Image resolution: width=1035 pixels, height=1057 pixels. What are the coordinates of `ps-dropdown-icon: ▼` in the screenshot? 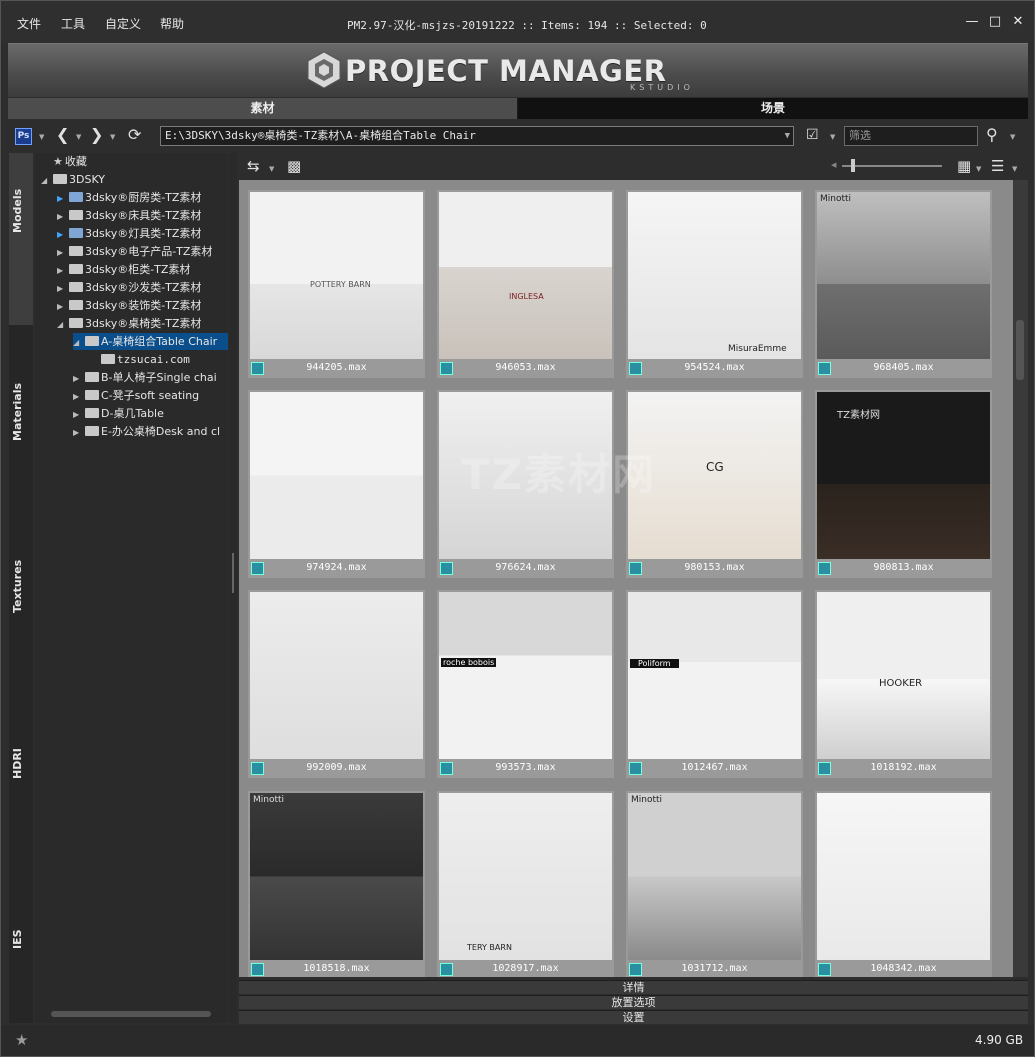 It's located at (41, 137).